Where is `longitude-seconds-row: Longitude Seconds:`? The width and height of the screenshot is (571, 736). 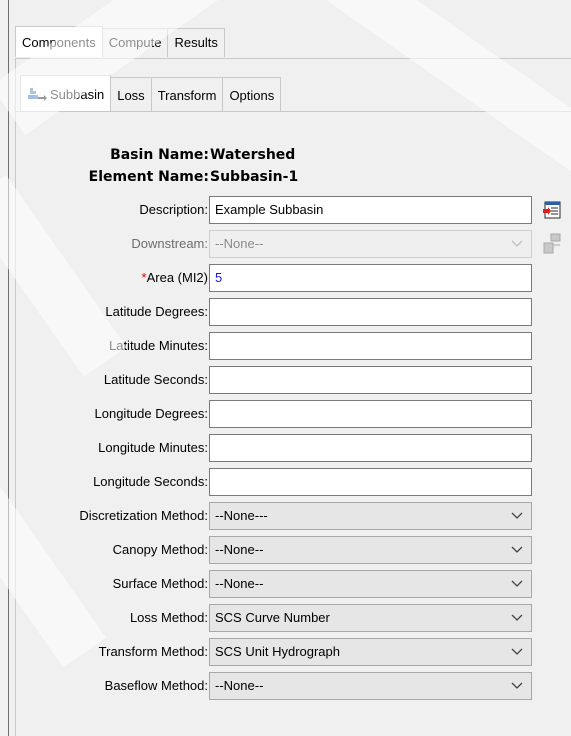
longitude-seconds-row: Longitude Seconds: is located at coordinates (293, 482).